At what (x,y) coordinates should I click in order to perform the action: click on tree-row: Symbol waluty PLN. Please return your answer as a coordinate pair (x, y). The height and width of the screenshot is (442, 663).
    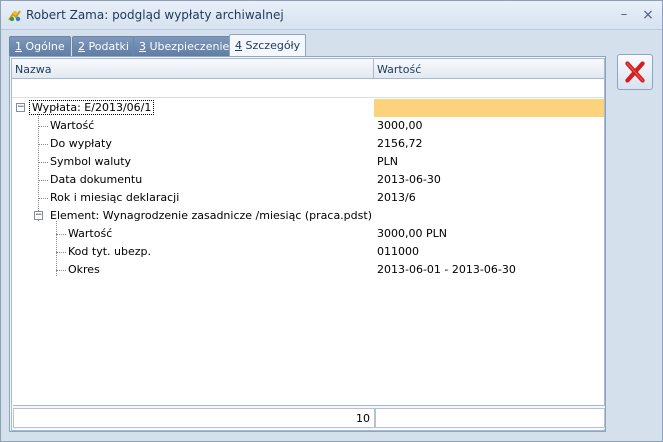
    Looking at the image, I should click on (308, 162).